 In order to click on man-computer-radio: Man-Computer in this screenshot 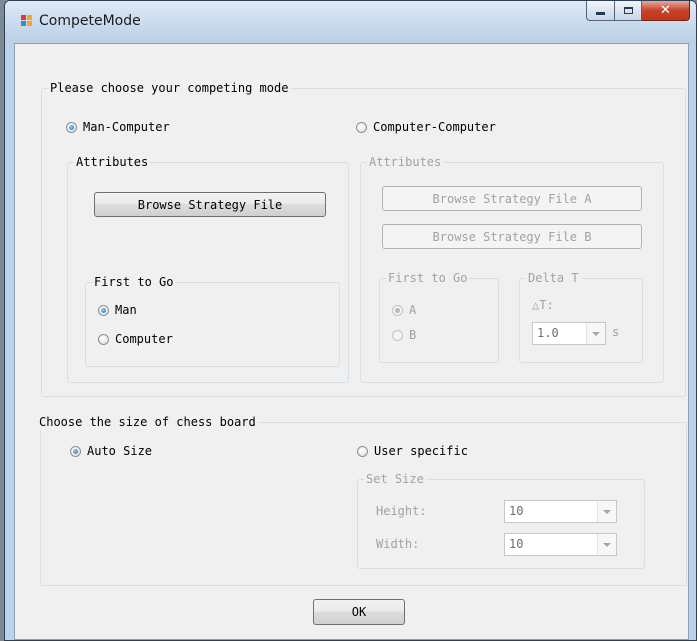, I will do `click(118, 127)`.